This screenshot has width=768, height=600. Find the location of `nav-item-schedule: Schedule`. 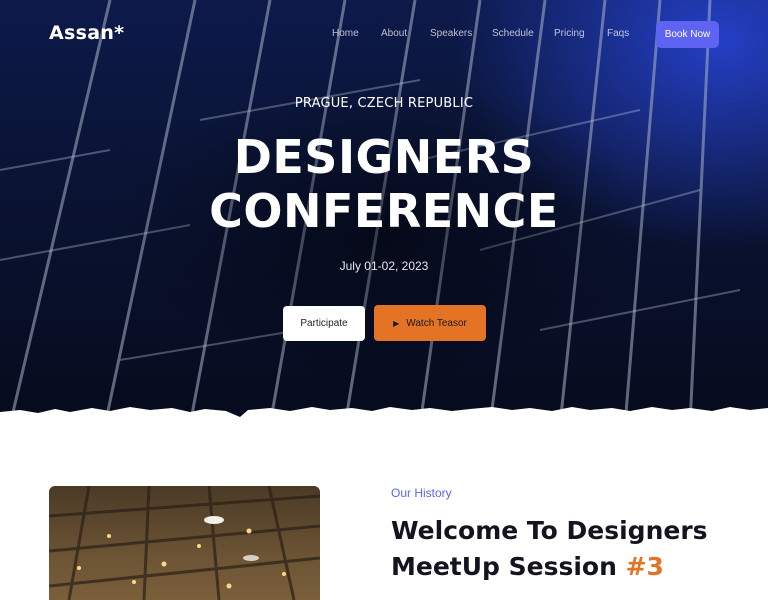

nav-item-schedule: Schedule is located at coordinates (513, 33).